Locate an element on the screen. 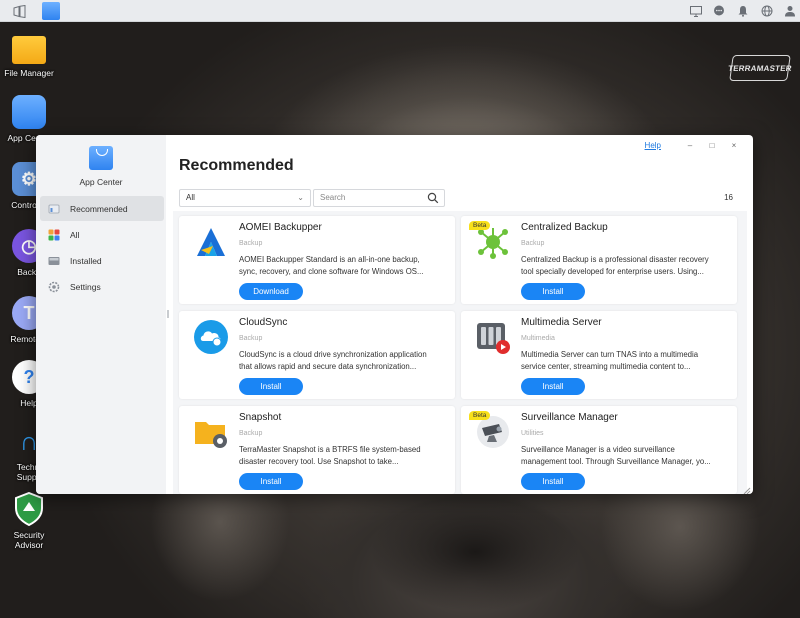 The width and height of the screenshot is (800, 618). folder-icon is located at coordinates (29, 50).